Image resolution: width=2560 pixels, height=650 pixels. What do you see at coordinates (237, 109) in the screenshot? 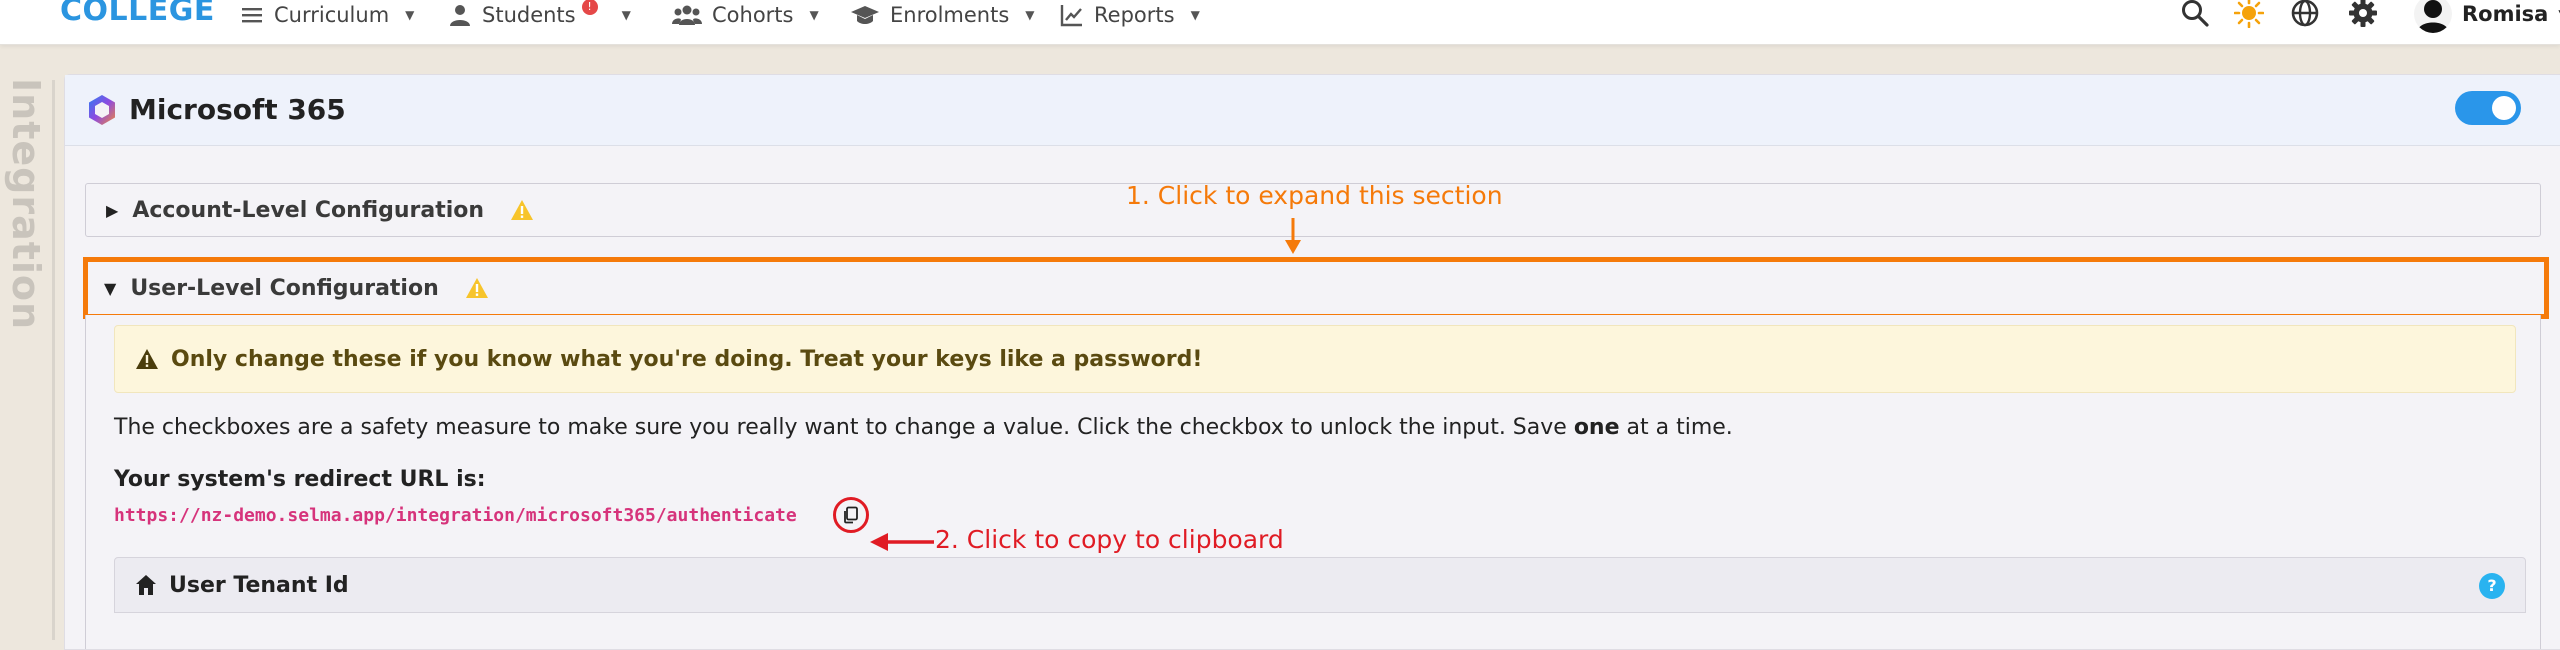
I see `card-title: Microsoft 365` at bounding box center [237, 109].